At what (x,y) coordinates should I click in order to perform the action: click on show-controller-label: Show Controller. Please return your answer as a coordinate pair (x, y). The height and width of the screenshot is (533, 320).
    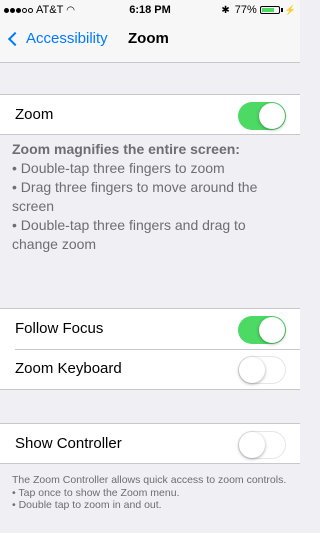
    Looking at the image, I should click on (68, 443).